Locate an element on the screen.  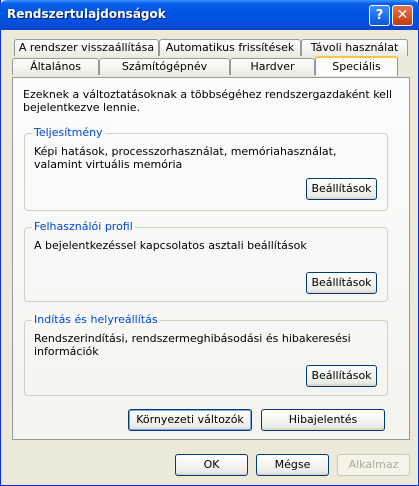
tab-computer-name: Számítógépnév is located at coordinates (164, 66).